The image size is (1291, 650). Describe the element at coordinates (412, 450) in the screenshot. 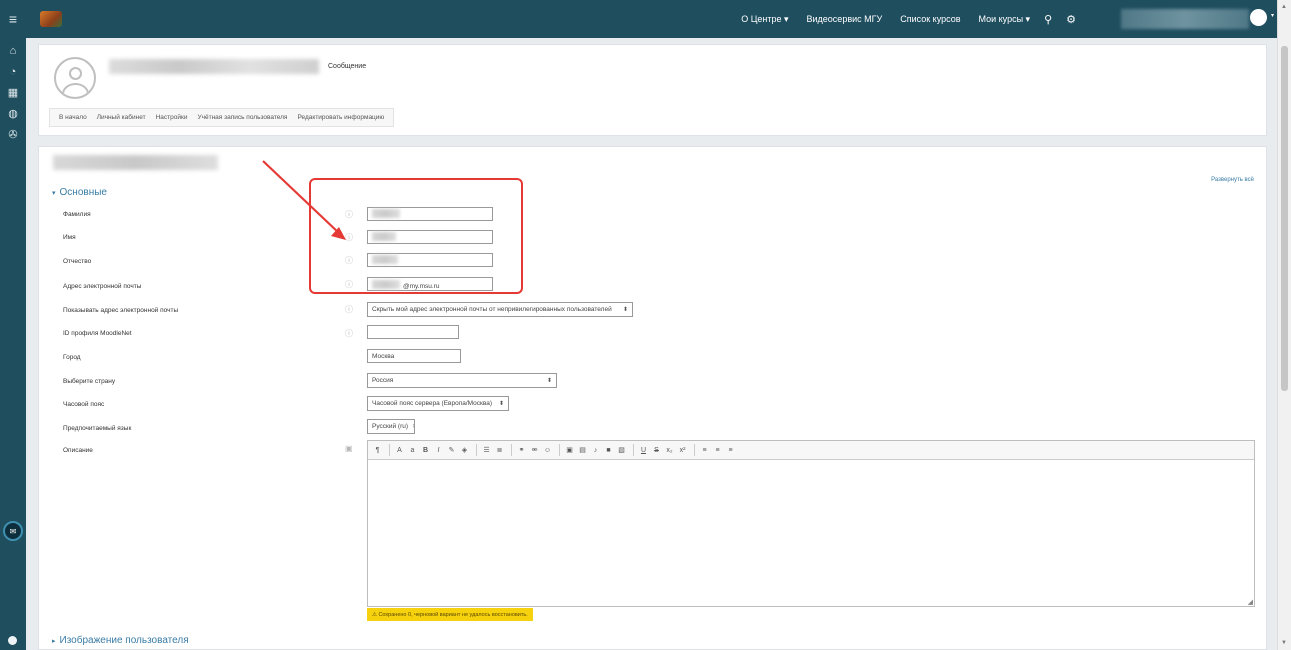

I see `size-icon: a` at that location.